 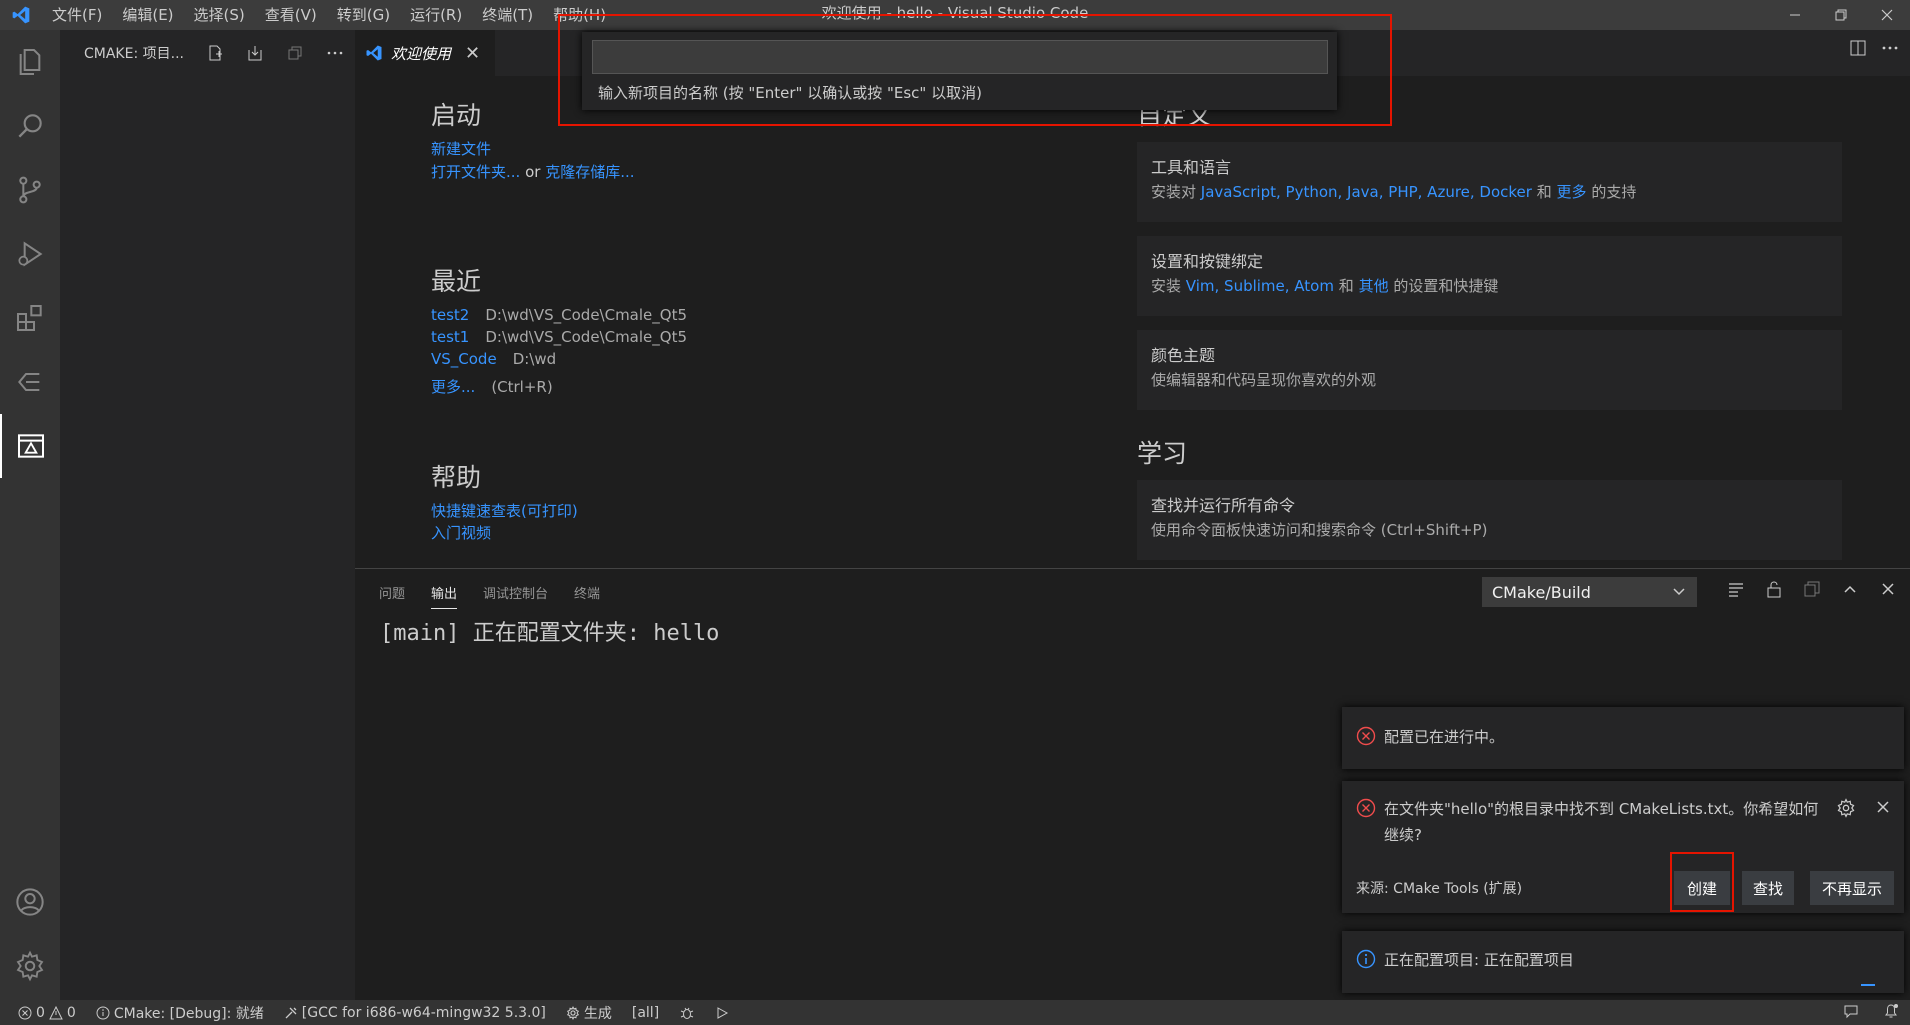 What do you see at coordinates (1601, 809) in the screenshot?
I see `notification-text-line1: 在文件夹"hello"的根目录中找不到 CMakeLists.txt。你希望如何` at bounding box center [1601, 809].